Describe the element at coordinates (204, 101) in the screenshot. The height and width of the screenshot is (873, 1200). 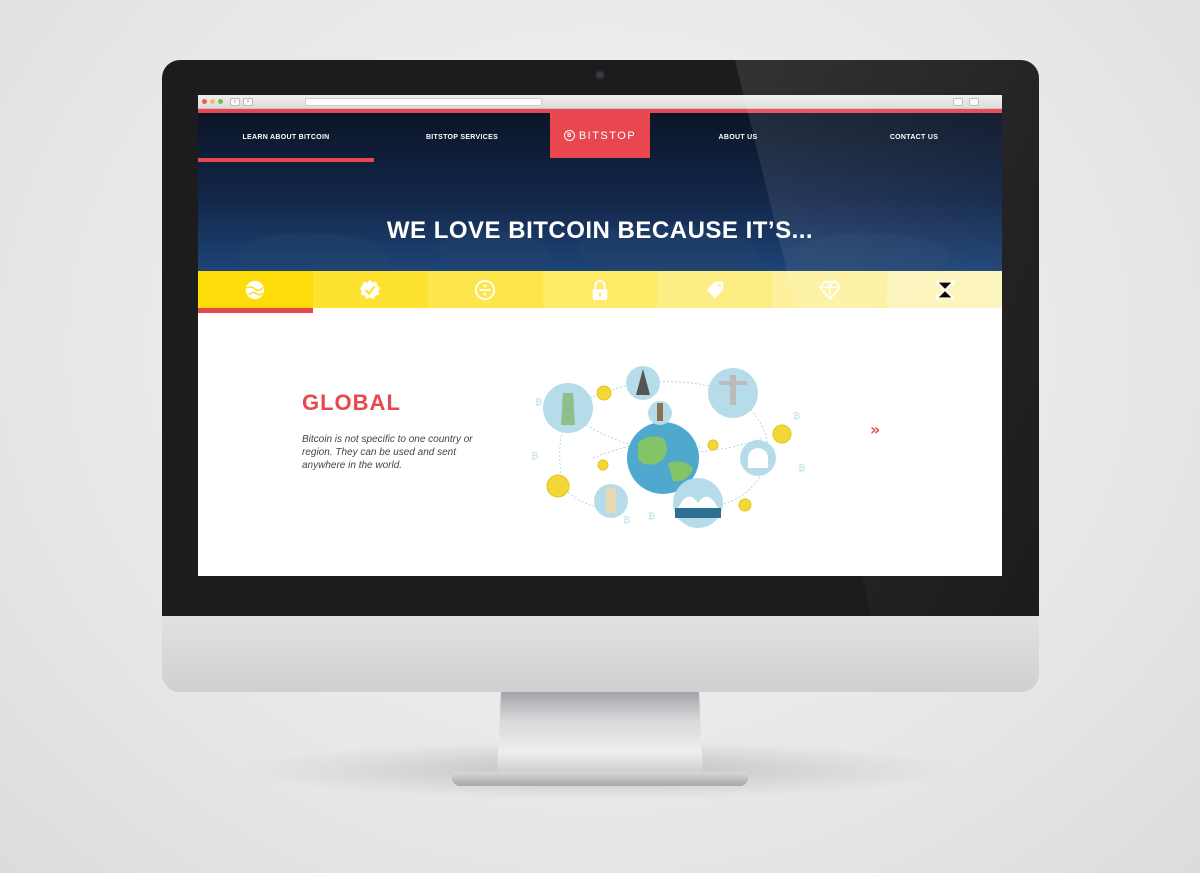
I see `close-window-button` at that location.